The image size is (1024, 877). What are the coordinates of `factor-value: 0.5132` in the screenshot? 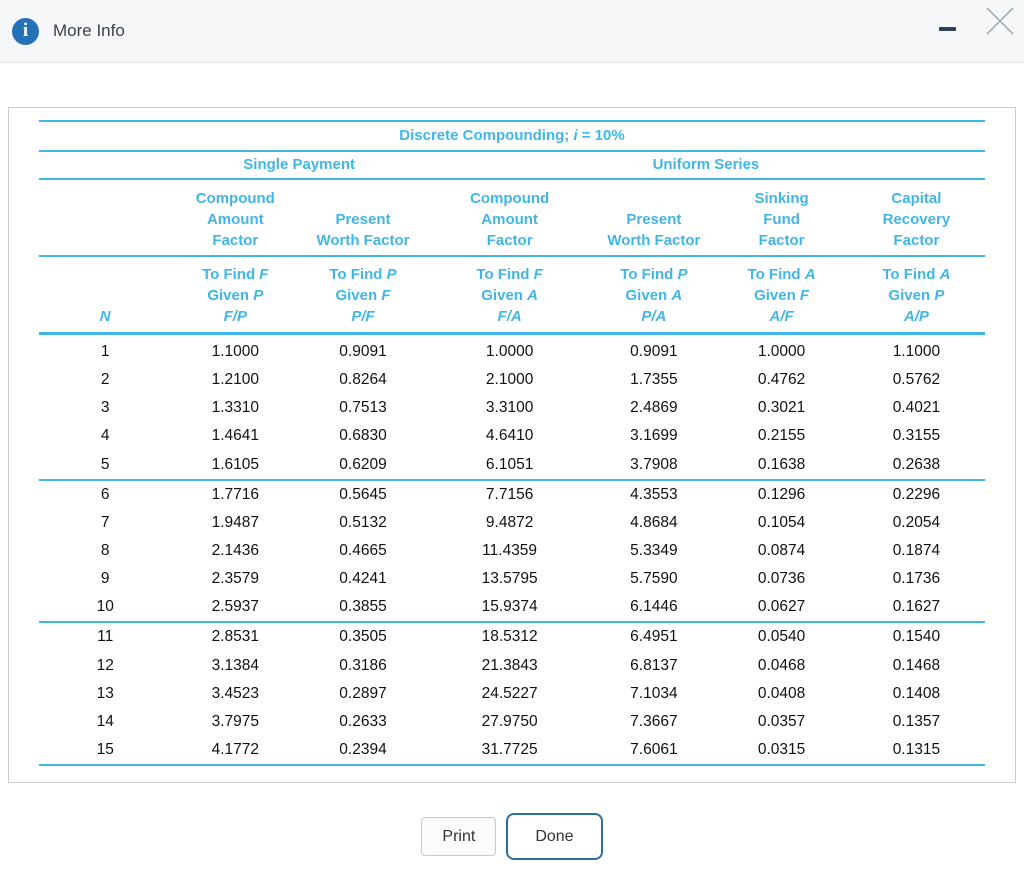 It's located at (363, 522).